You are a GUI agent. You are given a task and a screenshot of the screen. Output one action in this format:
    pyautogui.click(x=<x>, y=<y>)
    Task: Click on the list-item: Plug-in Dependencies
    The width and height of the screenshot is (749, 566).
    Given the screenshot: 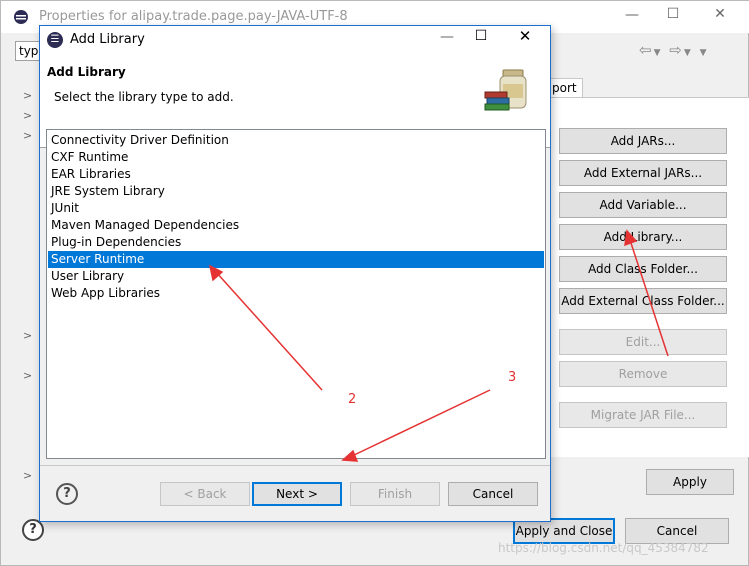 What is the action you would take?
    pyautogui.click(x=296, y=242)
    